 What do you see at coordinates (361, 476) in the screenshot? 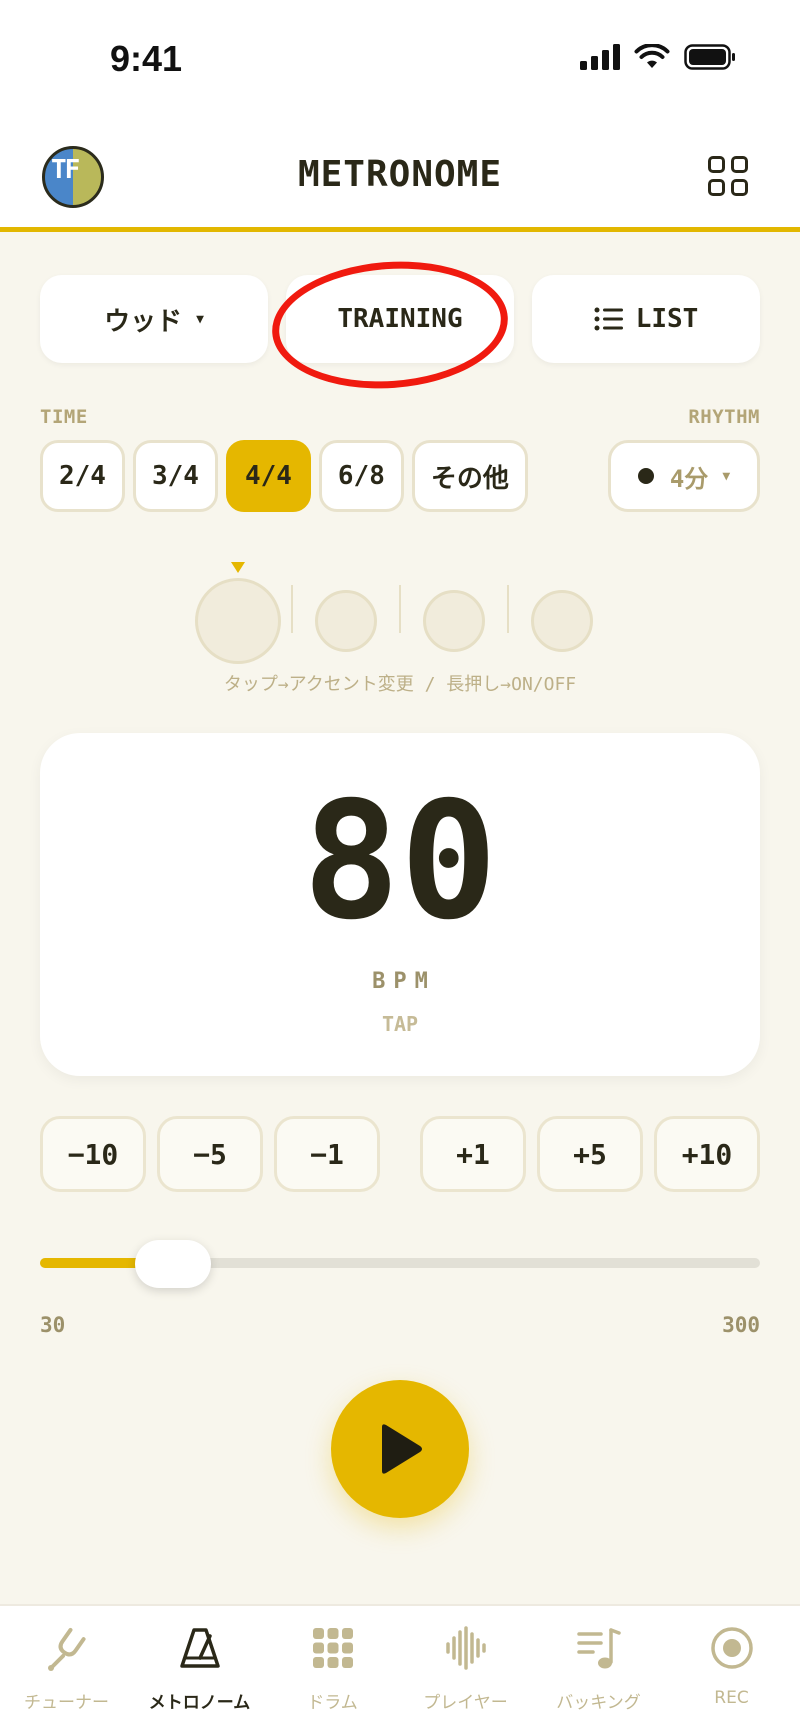
I see `time-option-6-8: 6/8` at bounding box center [361, 476].